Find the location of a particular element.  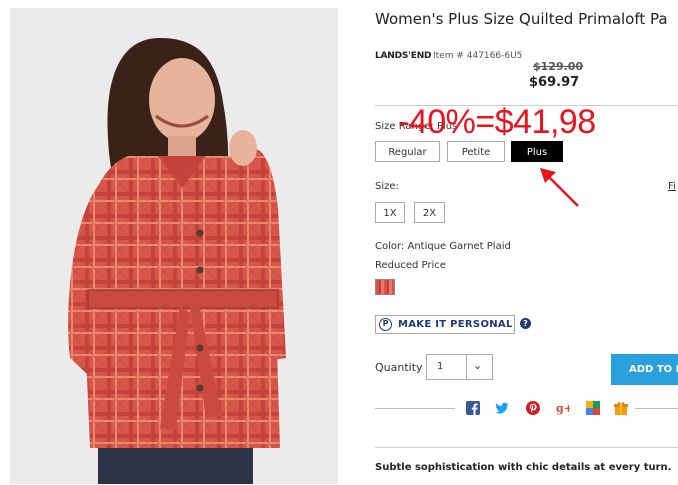

add-to-bag-button: ADD TO BAG is located at coordinates (644, 369).